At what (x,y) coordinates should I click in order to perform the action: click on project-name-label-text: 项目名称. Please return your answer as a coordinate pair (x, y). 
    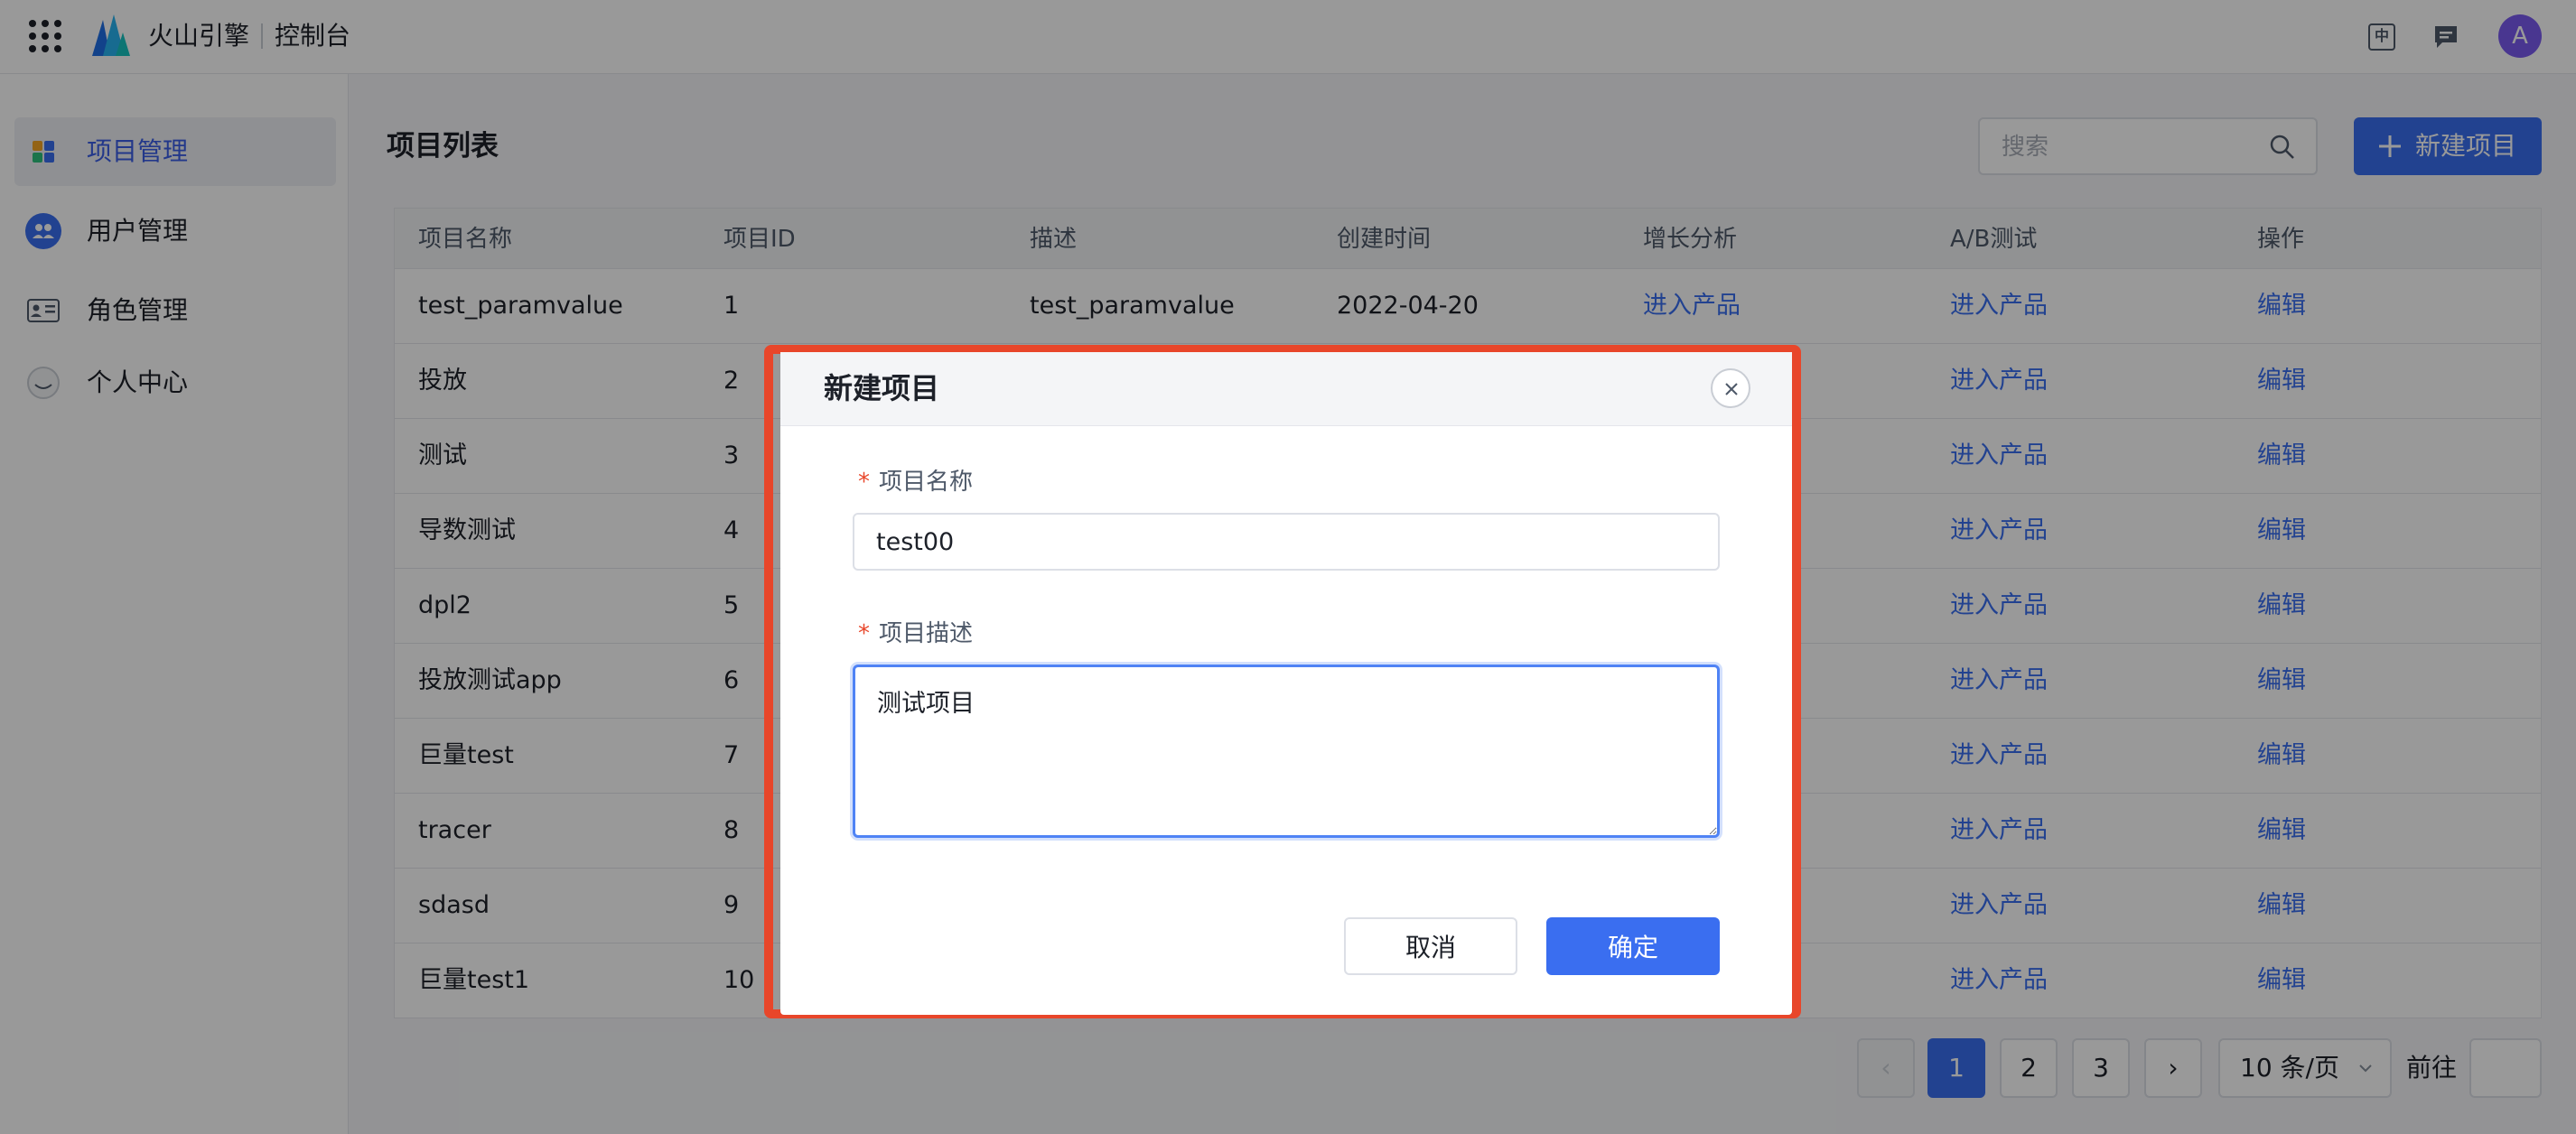
    Looking at the image, I should click on (926, 482).